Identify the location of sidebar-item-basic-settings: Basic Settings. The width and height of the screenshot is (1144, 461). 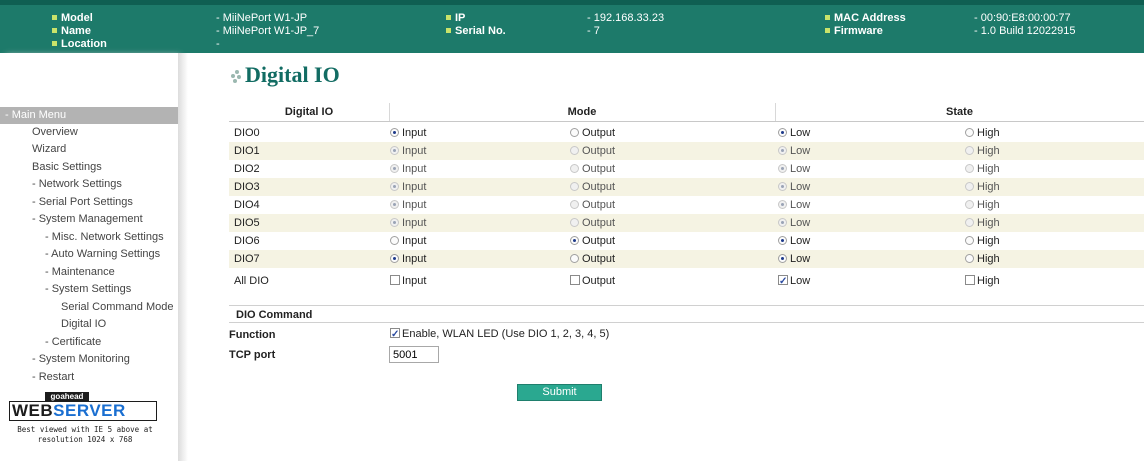
(67, 167).